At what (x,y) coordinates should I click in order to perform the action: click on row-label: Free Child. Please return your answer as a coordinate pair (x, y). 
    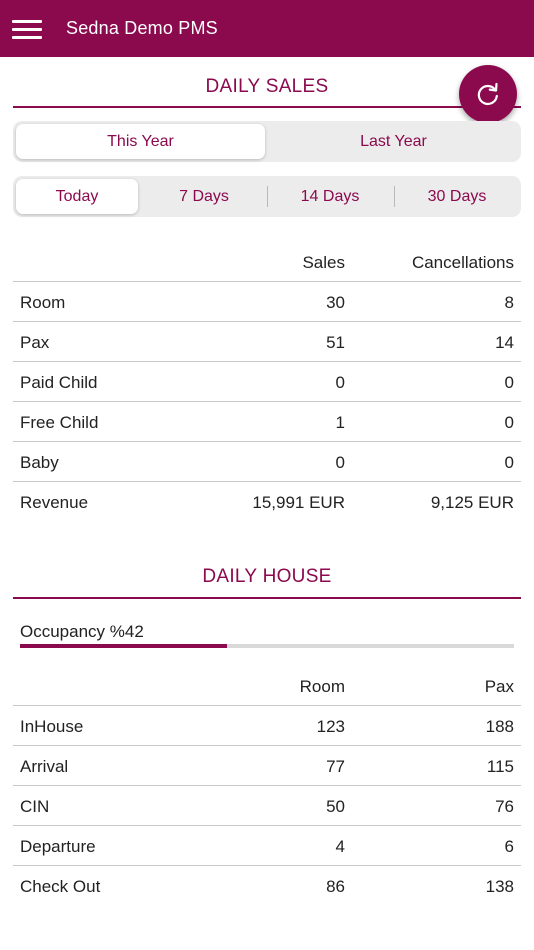
    Looking at the image, I should click on (59, 422).